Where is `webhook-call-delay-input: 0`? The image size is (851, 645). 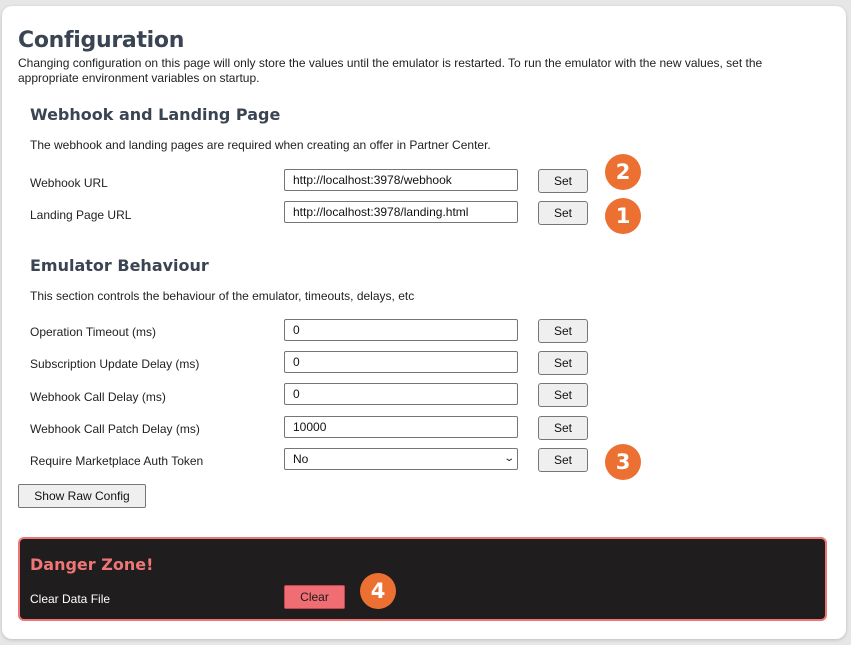
webhook-call-delay-input: 0 is located at coordinates (401, 394).